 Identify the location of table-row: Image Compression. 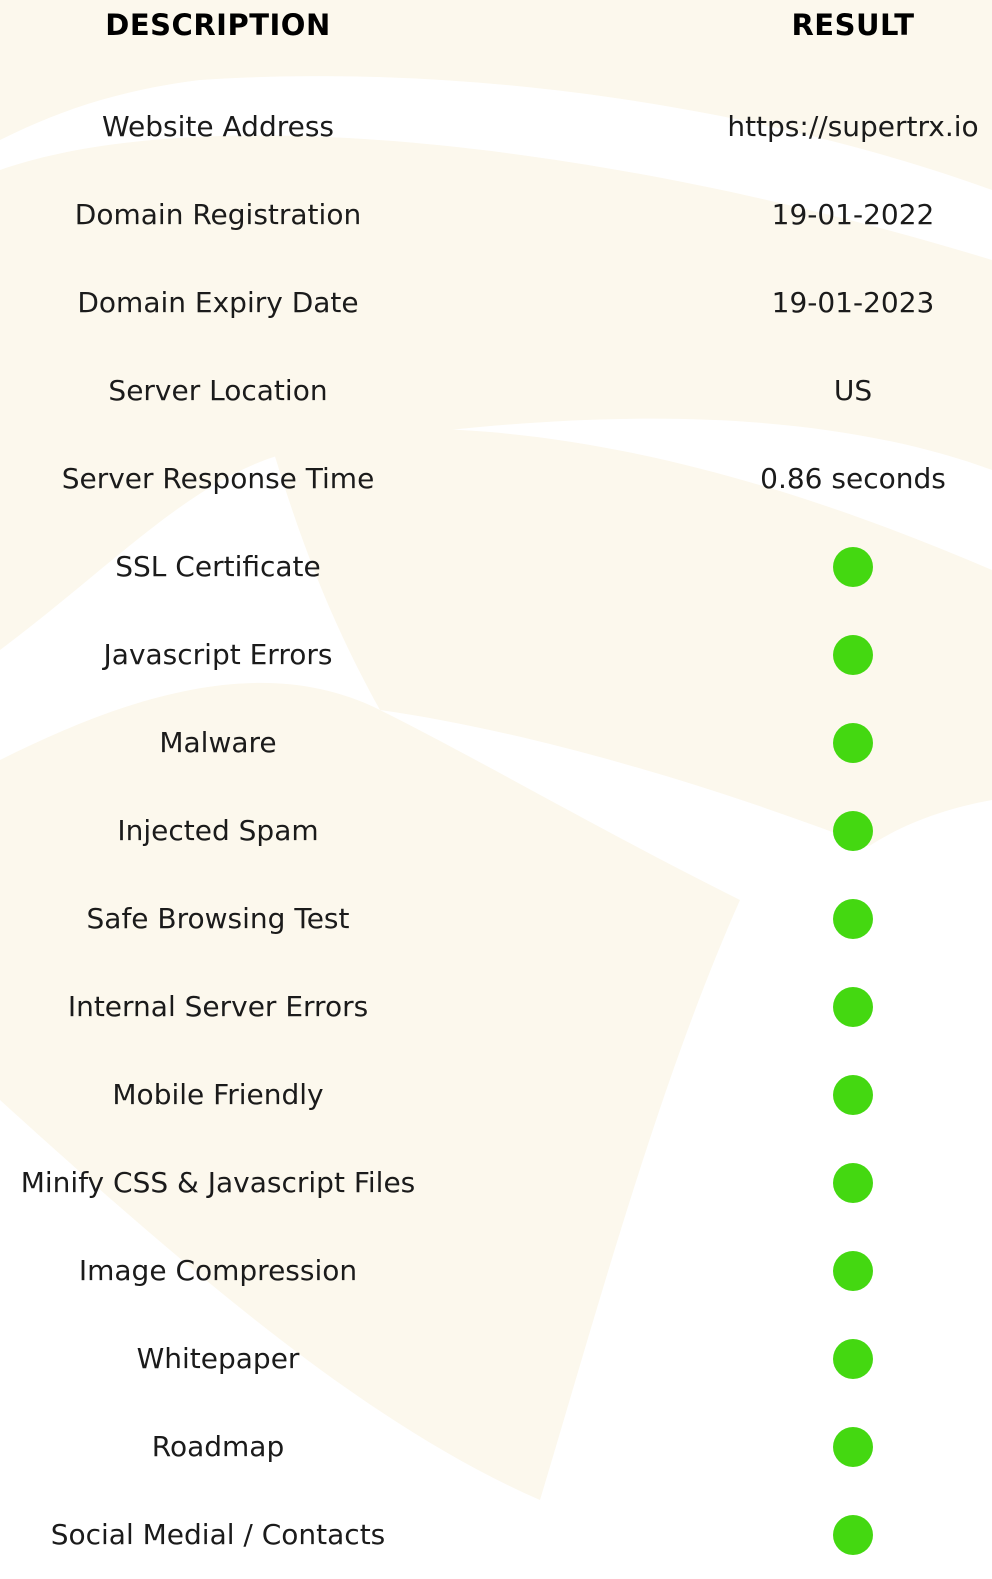
(496, 1271).